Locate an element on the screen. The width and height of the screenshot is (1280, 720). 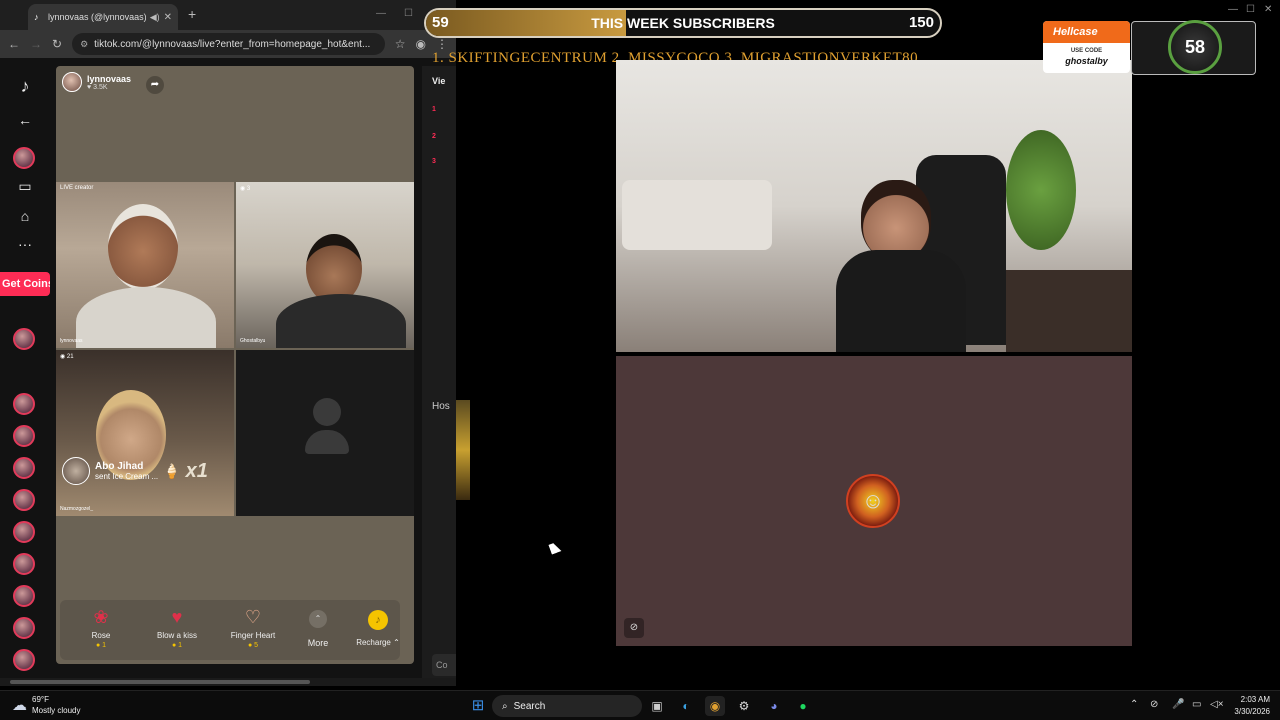
host-info: lynnovaas ♥ 3.5K is located at coordinates (96, 82).